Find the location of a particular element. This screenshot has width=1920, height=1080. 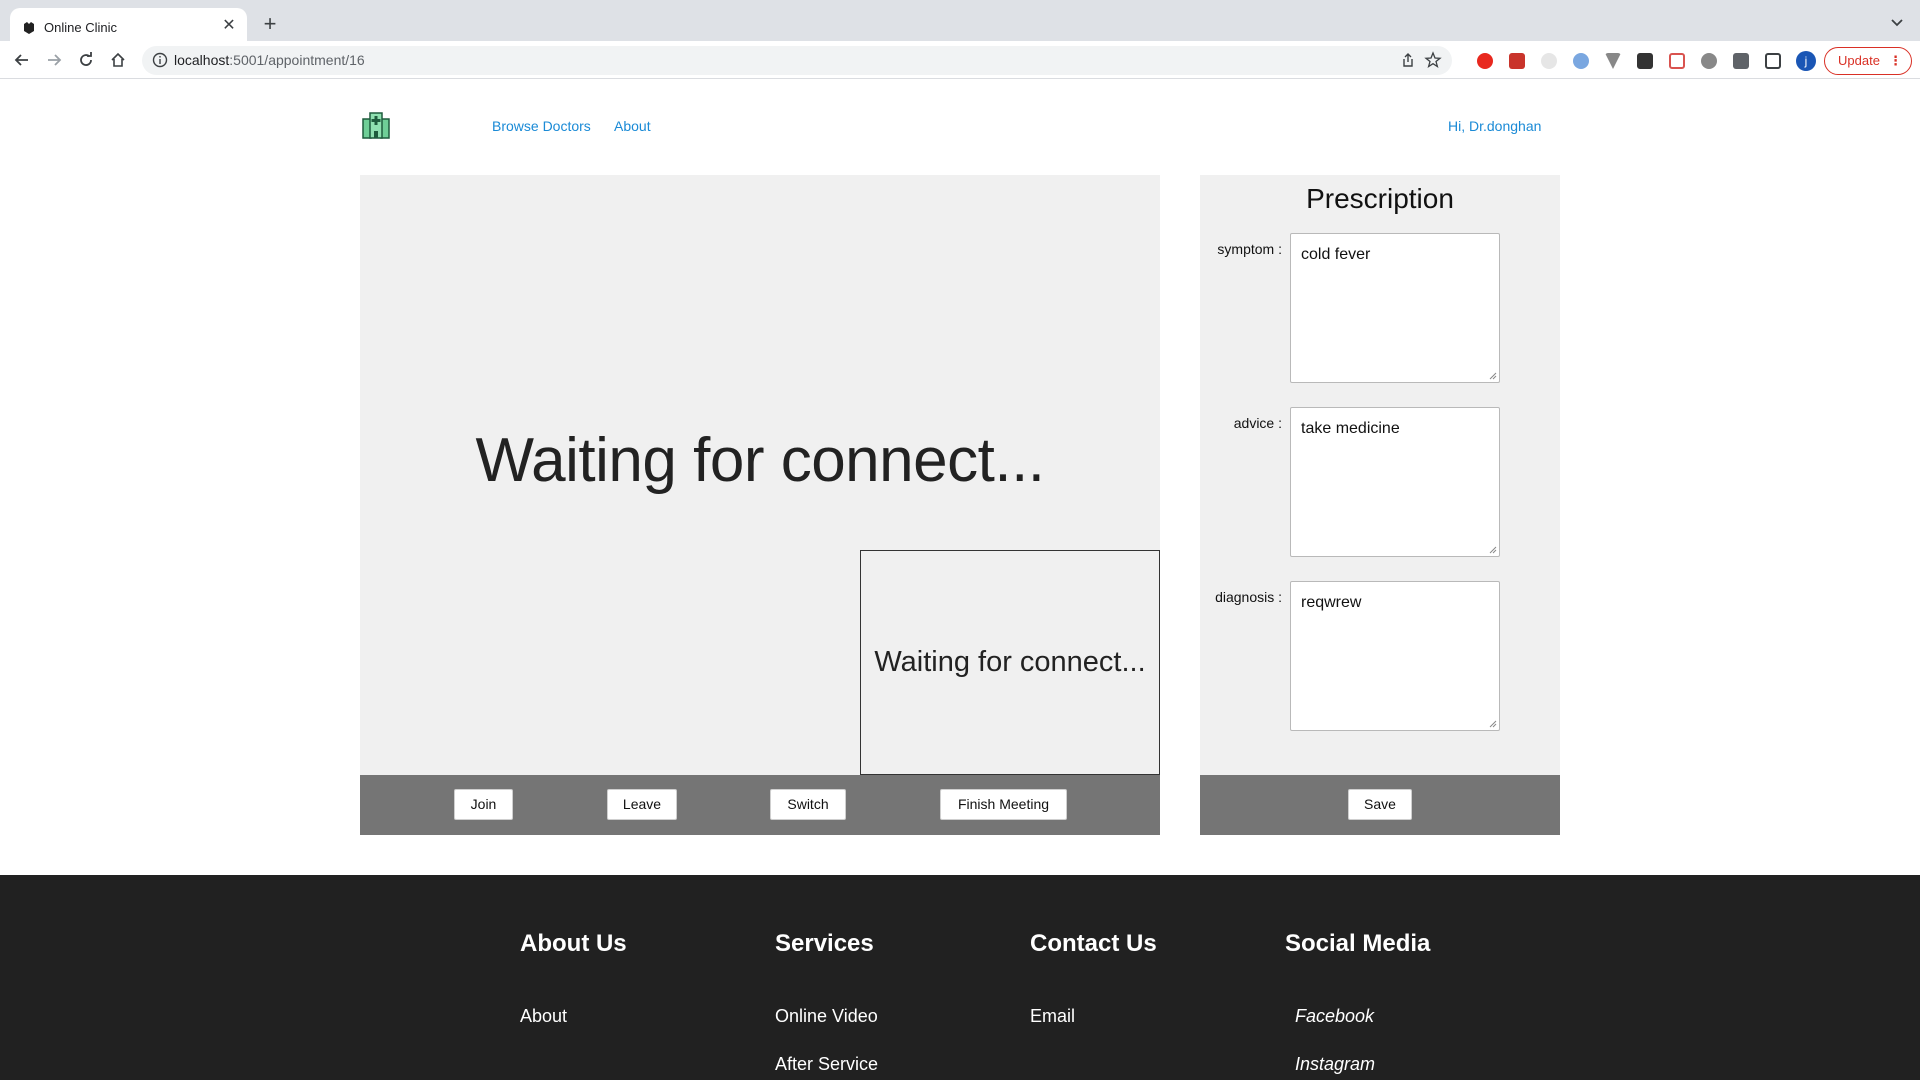

footer-link-after-service: After Service is located at coordinates (826, 1064).